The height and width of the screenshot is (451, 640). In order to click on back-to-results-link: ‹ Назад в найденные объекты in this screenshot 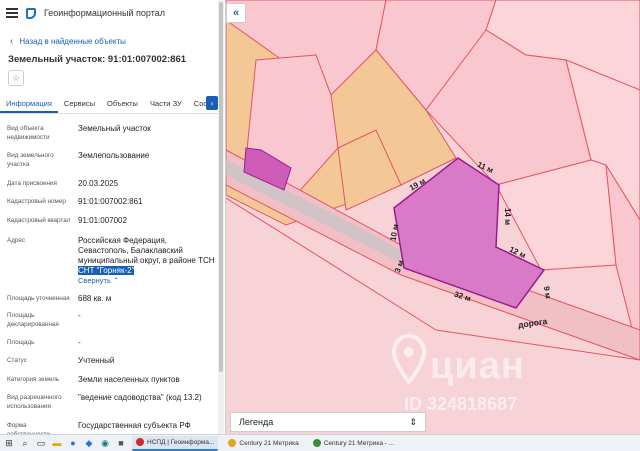, I will do `click(112, 37)`.